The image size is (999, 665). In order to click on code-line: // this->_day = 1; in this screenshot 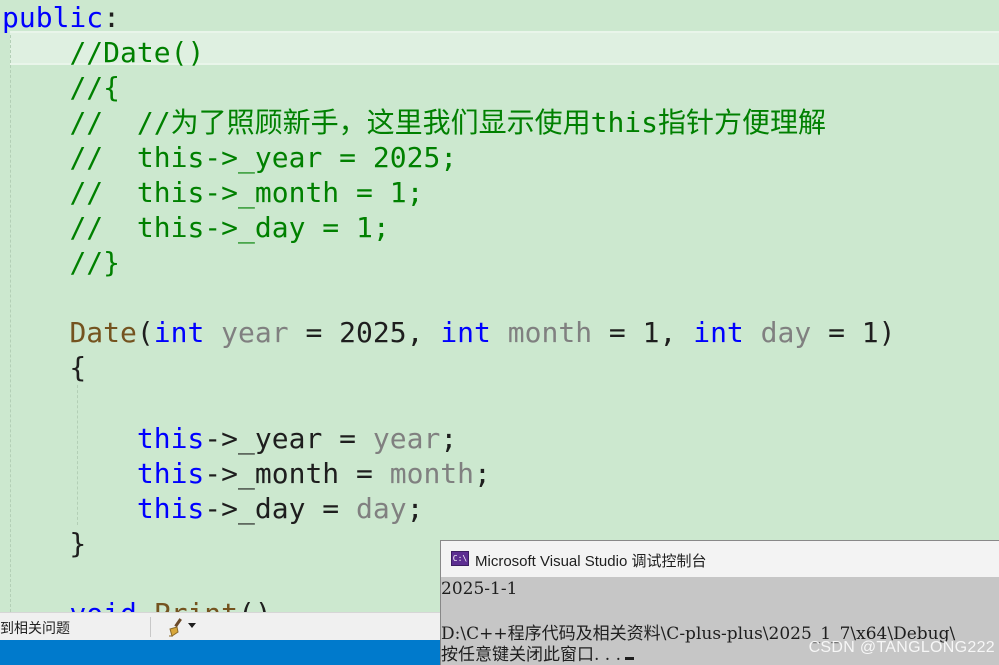, I will do `click(196, 227)`.